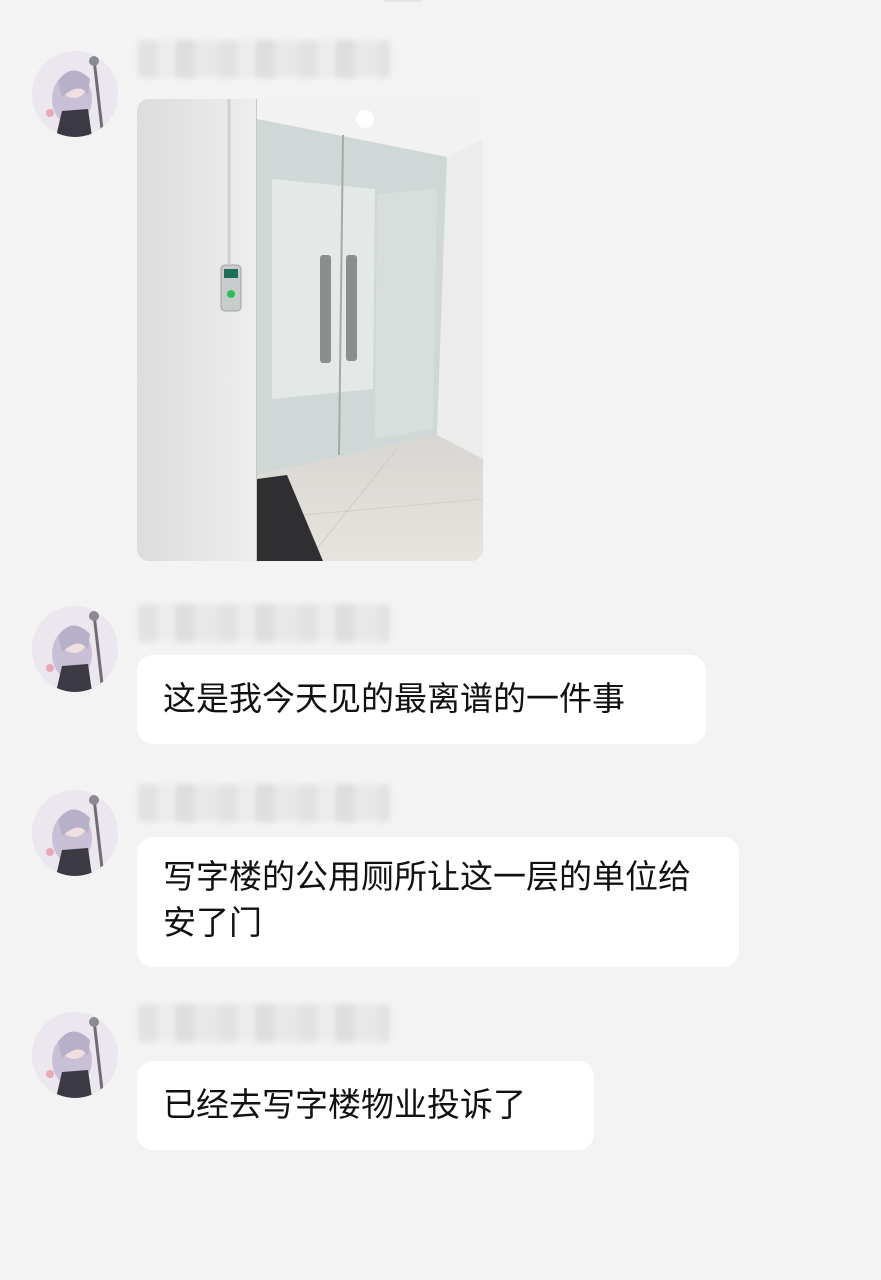 The height and width of the screenshot is (1280, 881). I want to click on message-bubble: 写字楼的公用厕所让这一层的单位给安了门, so click(438, 902).